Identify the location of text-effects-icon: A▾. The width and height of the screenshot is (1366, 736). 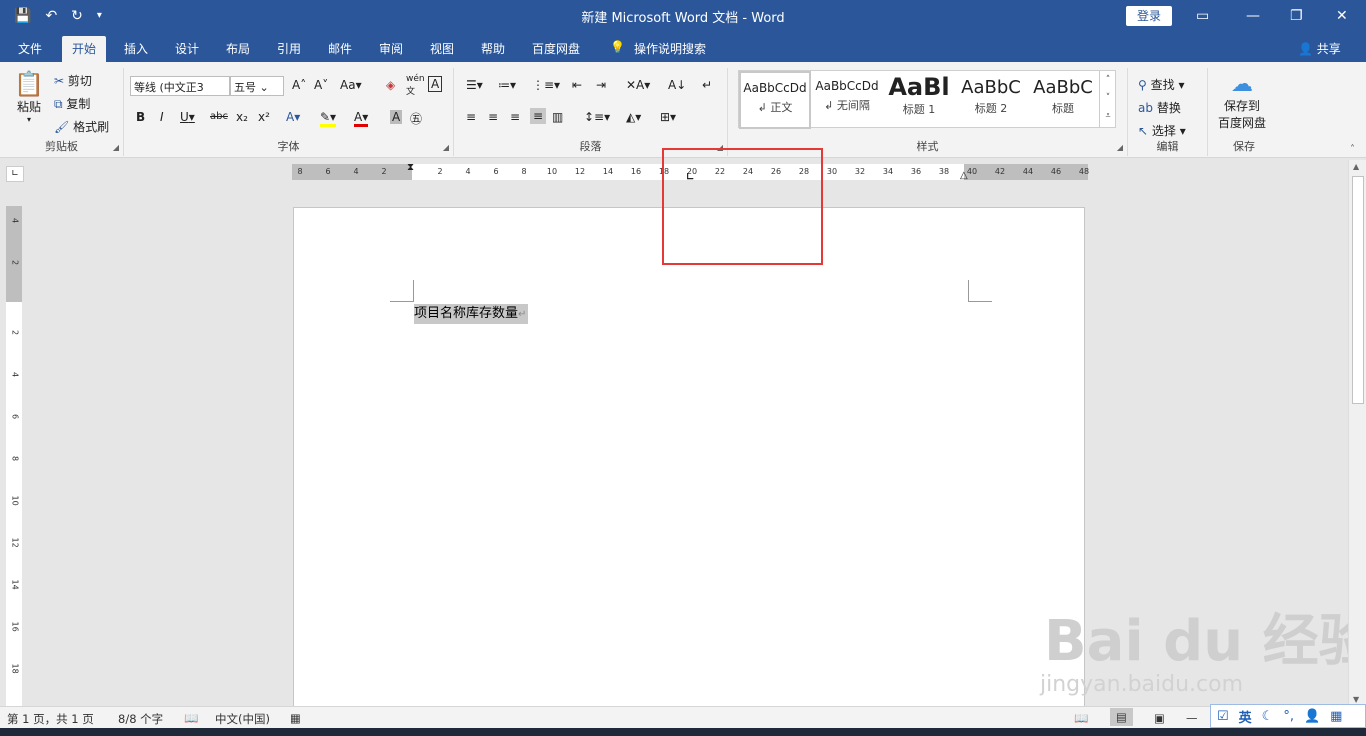
(293, 117).